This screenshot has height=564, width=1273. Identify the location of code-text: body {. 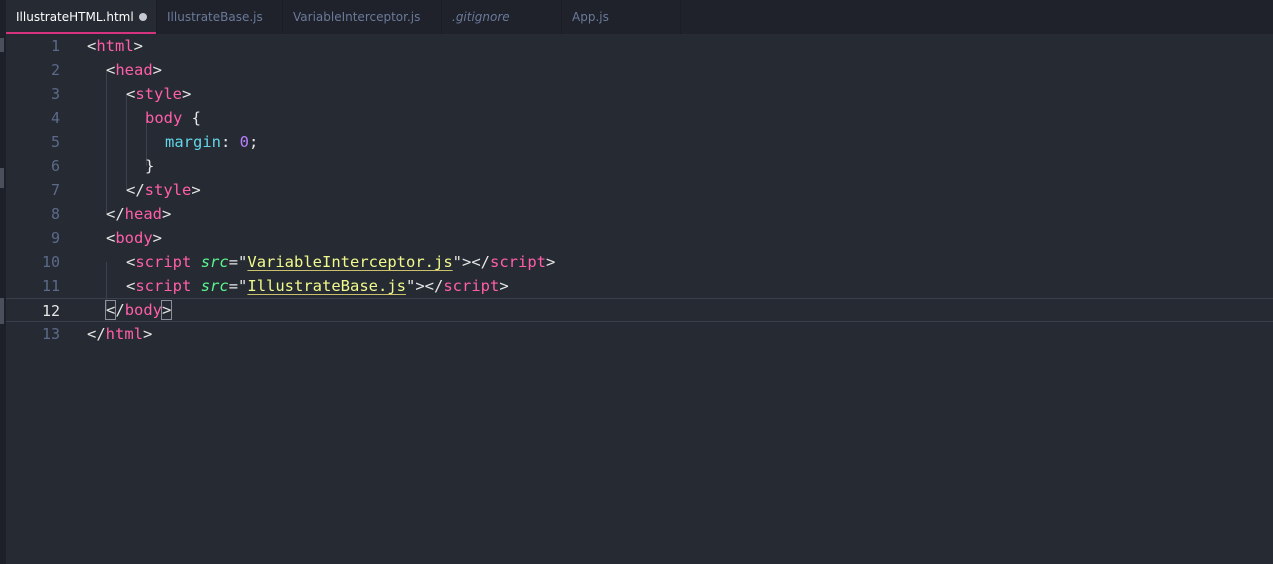
(173, 118).